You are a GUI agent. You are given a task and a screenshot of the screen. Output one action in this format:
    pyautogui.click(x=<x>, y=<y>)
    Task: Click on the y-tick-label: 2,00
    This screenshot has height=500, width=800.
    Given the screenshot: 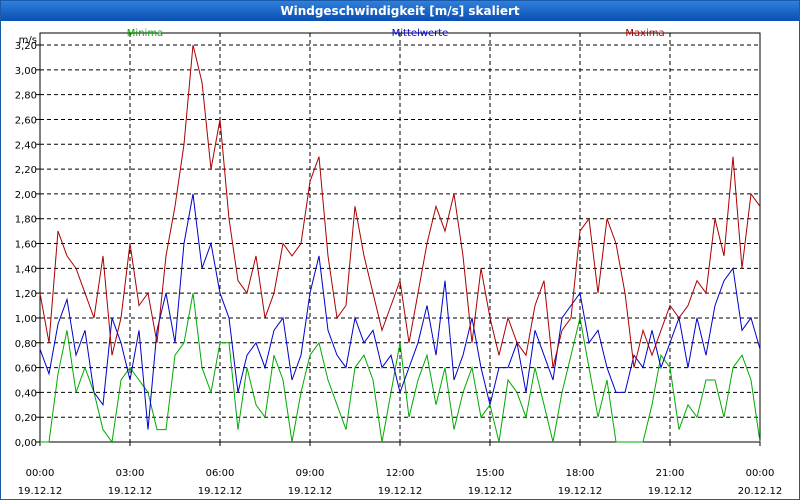 What is the action you would take?
    pyautogui.click(x=26, y=195)
    